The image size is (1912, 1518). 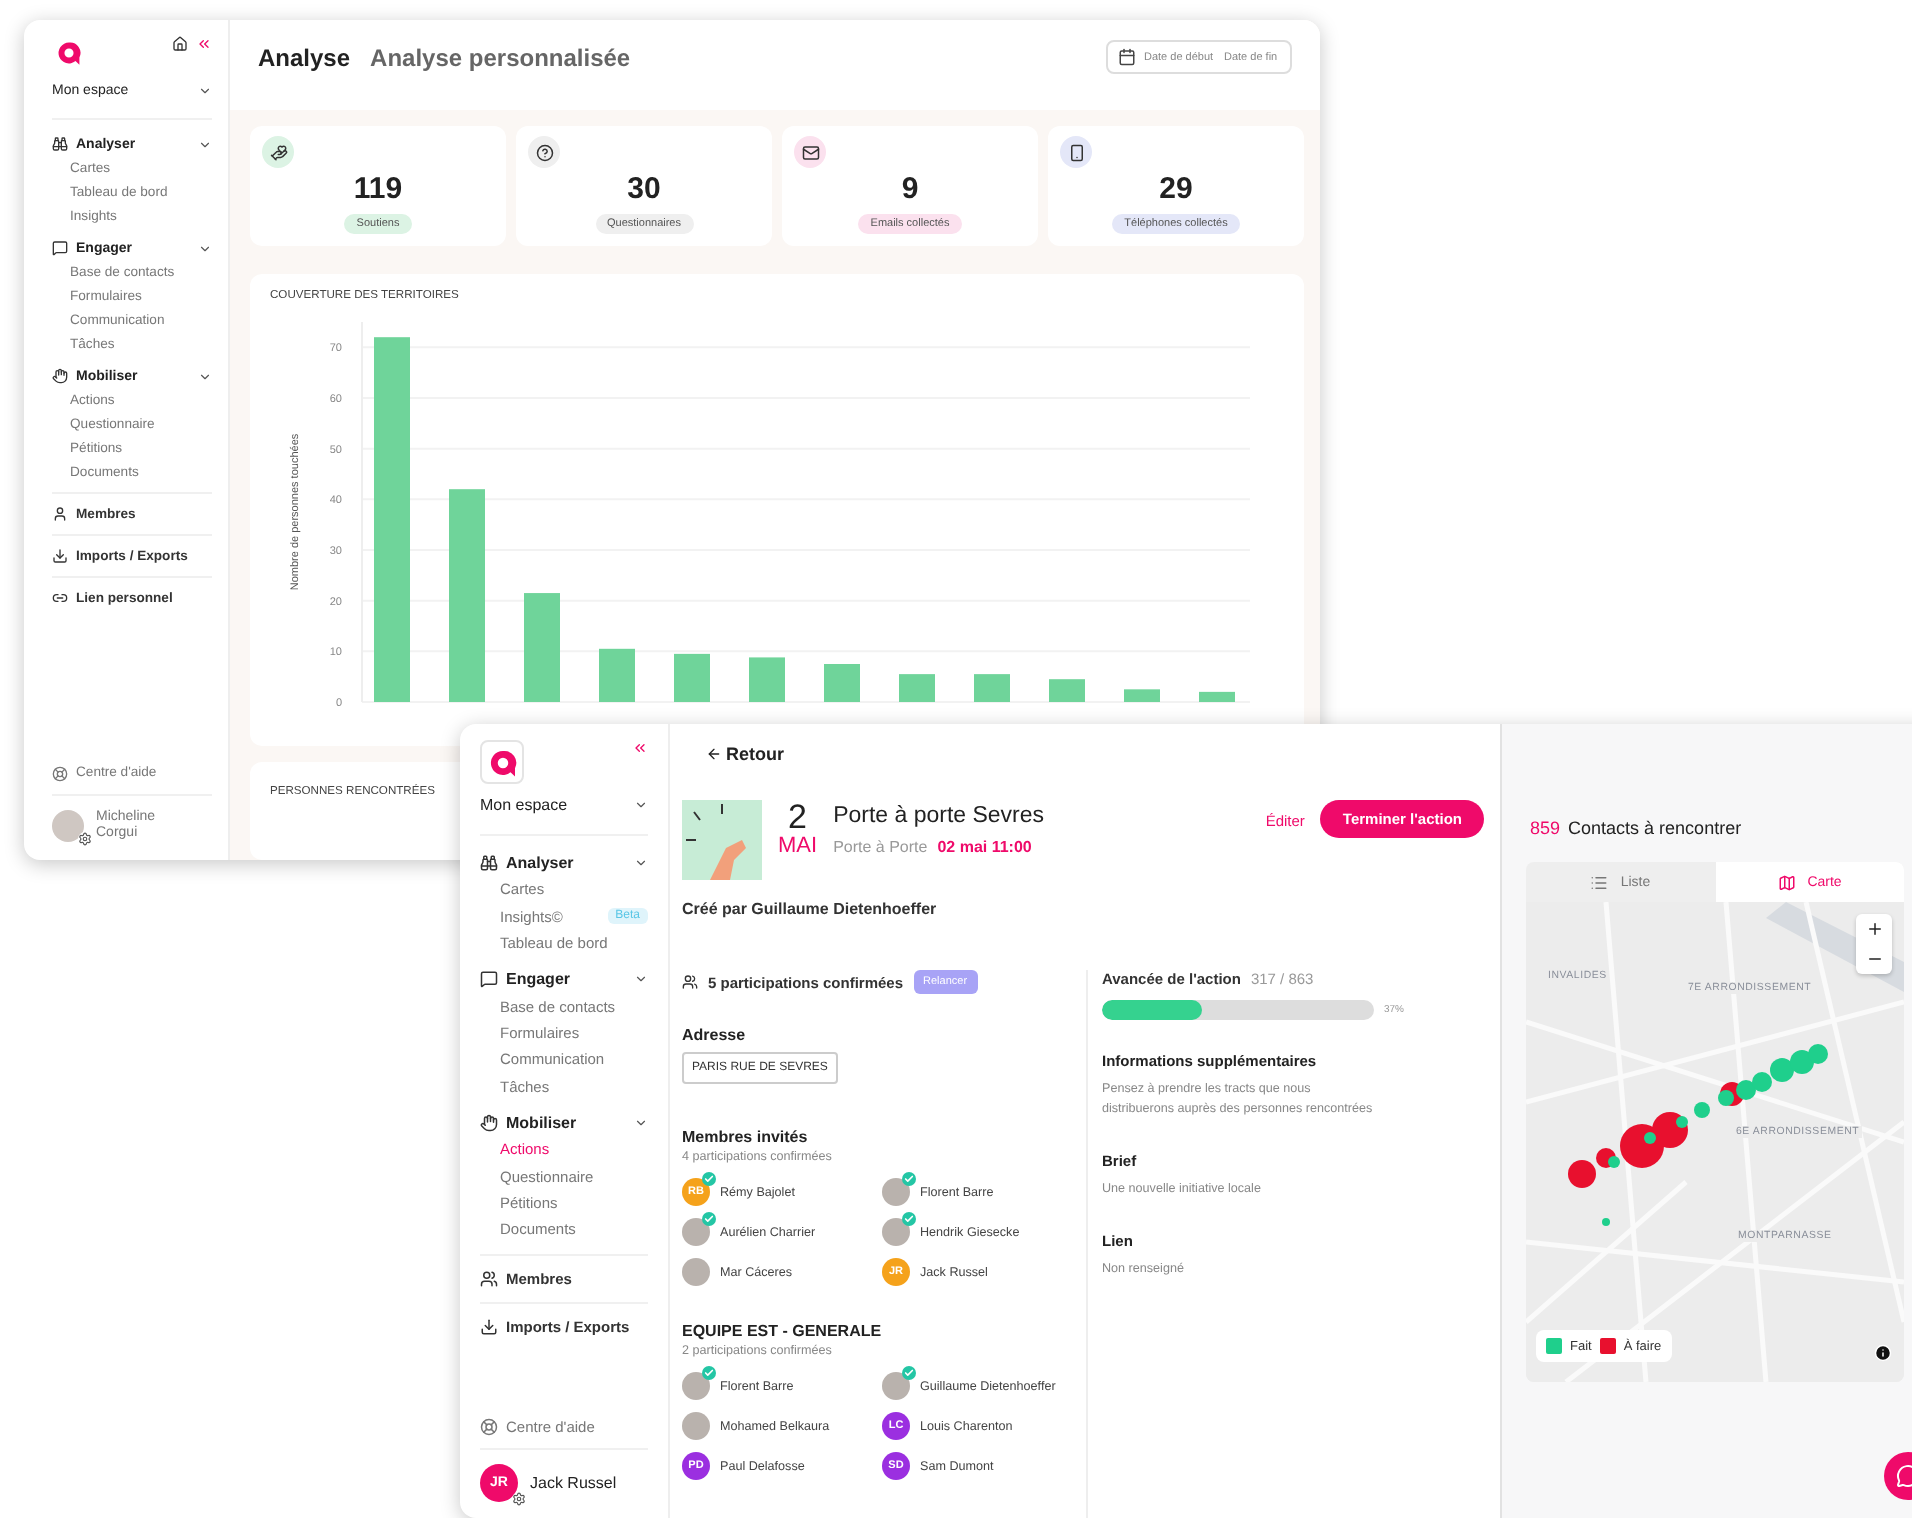 What do you see at coordinates (1076, 152) in the screenshot?
I see `phone-icon` at bounding box center [1076, 152].